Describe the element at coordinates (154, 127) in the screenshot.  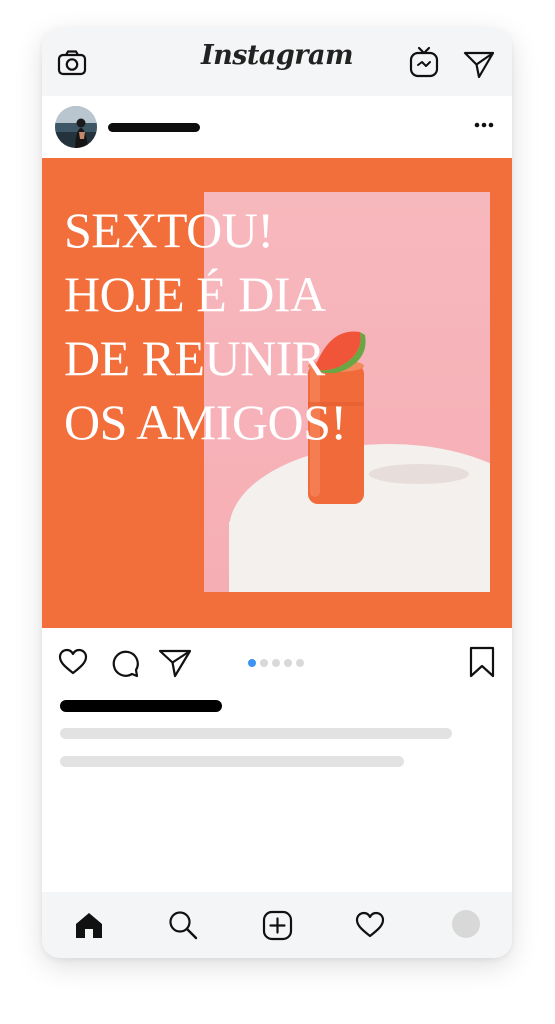
I see `username-placeholder` at that location.